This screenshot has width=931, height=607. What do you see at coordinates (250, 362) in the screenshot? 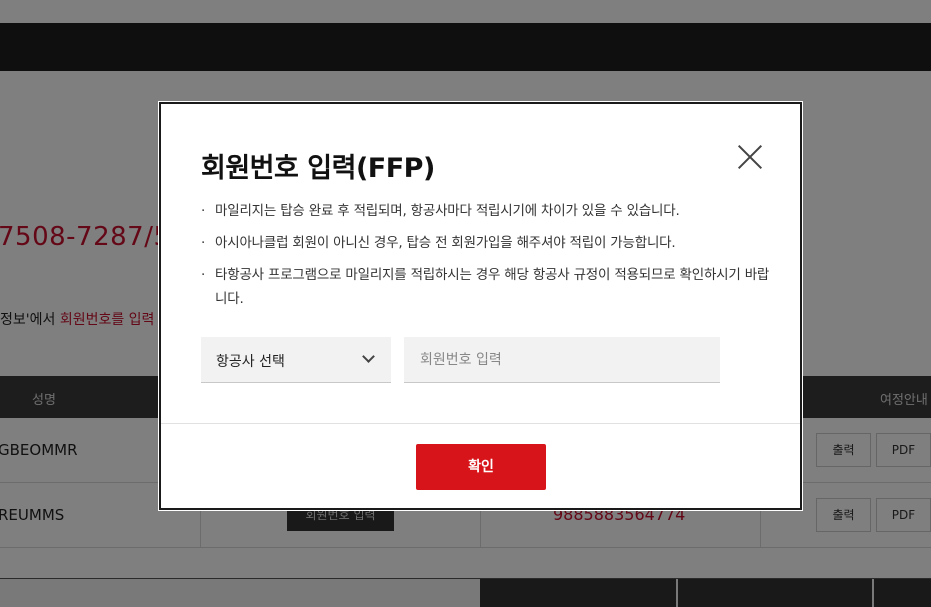
I see `airline-select-value: 항공사 선택` at bounding box center [250, 362].